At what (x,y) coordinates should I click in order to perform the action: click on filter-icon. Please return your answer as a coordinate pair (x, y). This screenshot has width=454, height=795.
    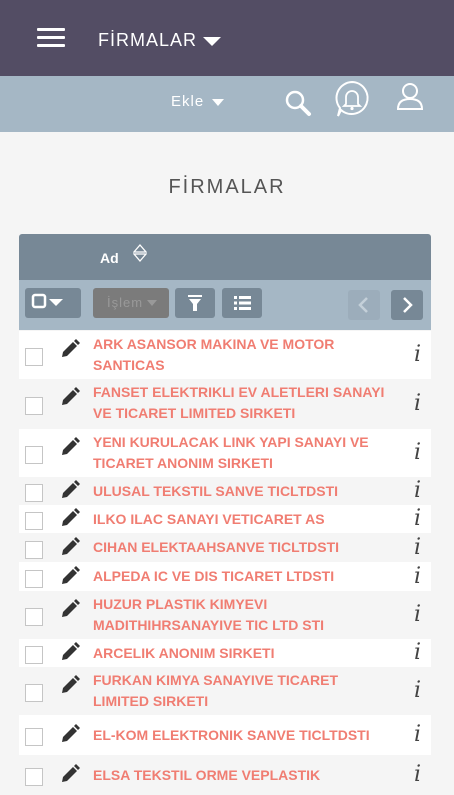
    Looking at the image, I should click on (195, 303).